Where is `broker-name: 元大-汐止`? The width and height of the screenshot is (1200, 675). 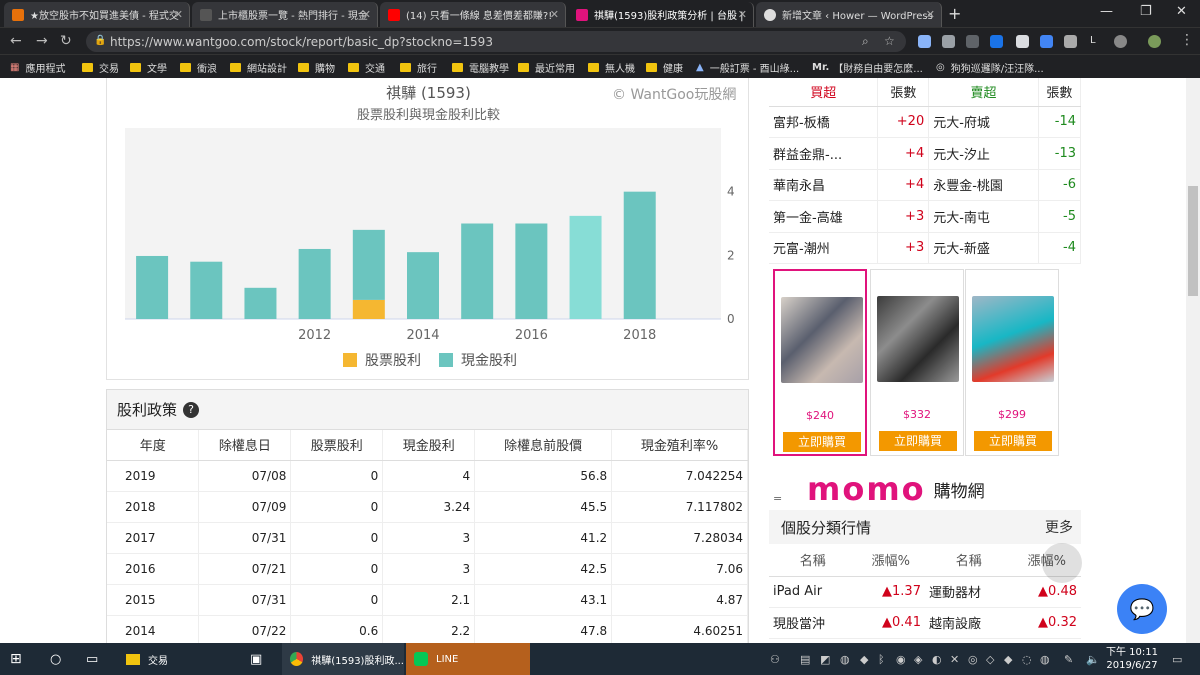
broker-name: 元大-汐止 is located at coordinates (983, 153).